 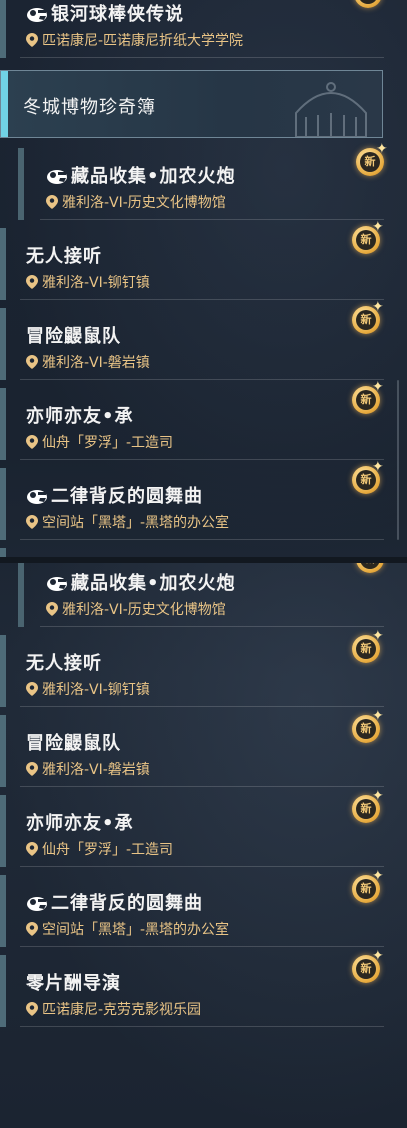 I want to click on quest-title: 零片酬导演, so click(x=73, y=983).